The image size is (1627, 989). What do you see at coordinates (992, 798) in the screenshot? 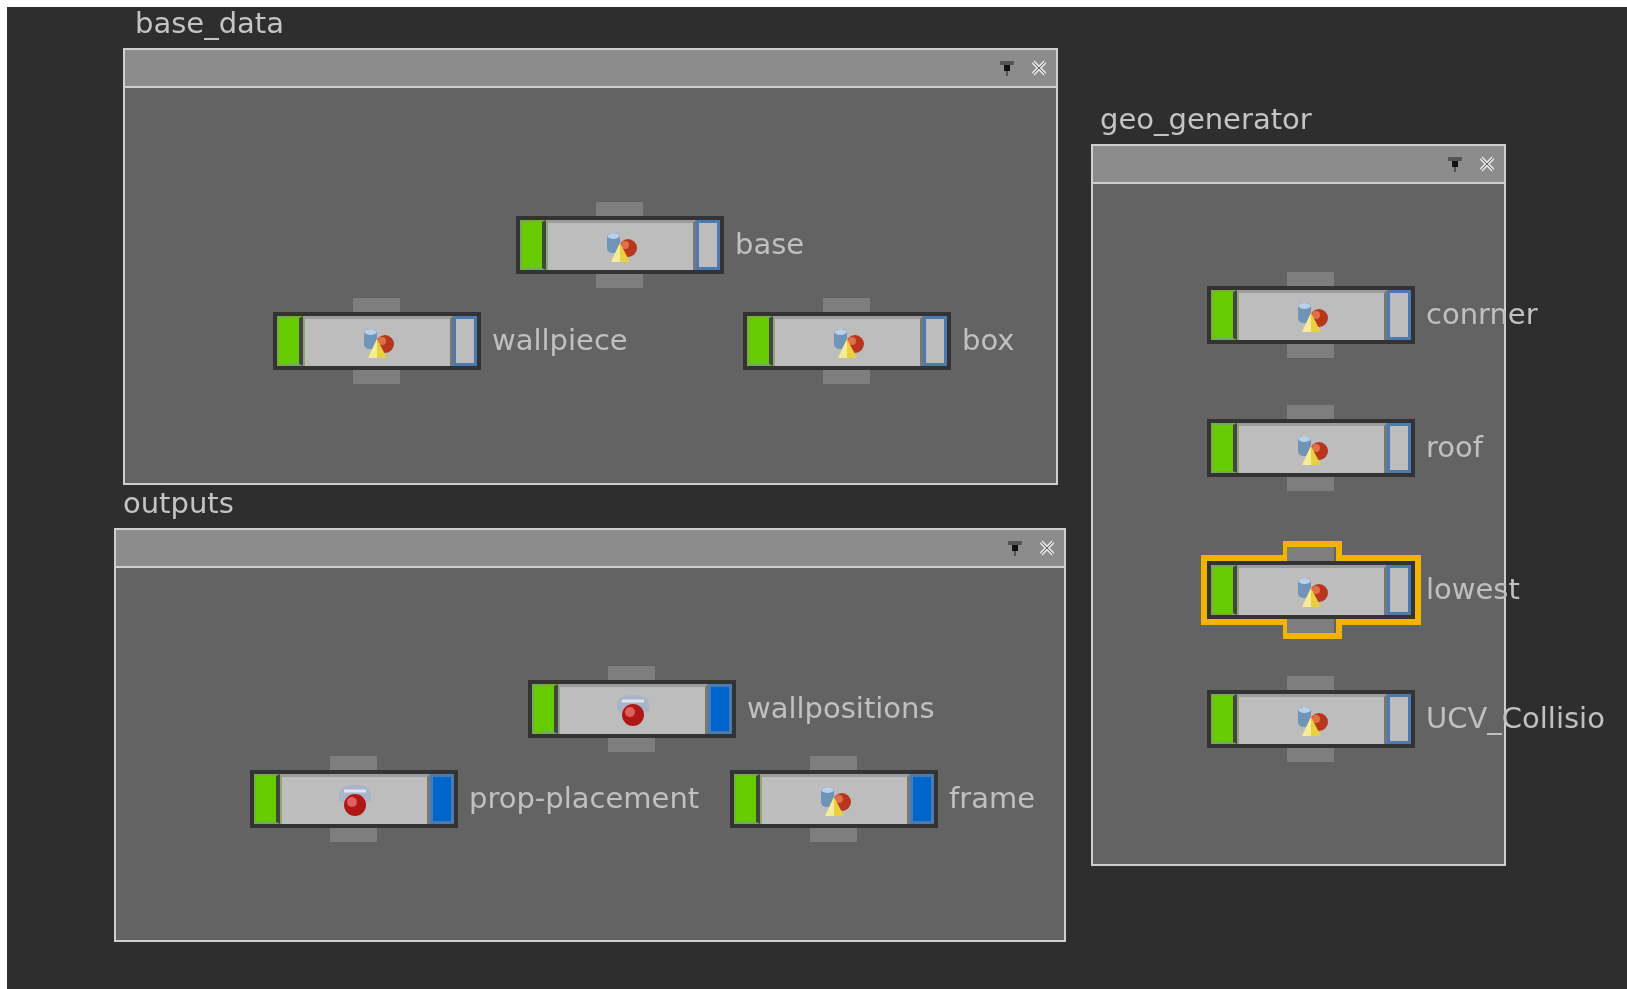
I see `node-name: frame` at bounding box center [992, 798].